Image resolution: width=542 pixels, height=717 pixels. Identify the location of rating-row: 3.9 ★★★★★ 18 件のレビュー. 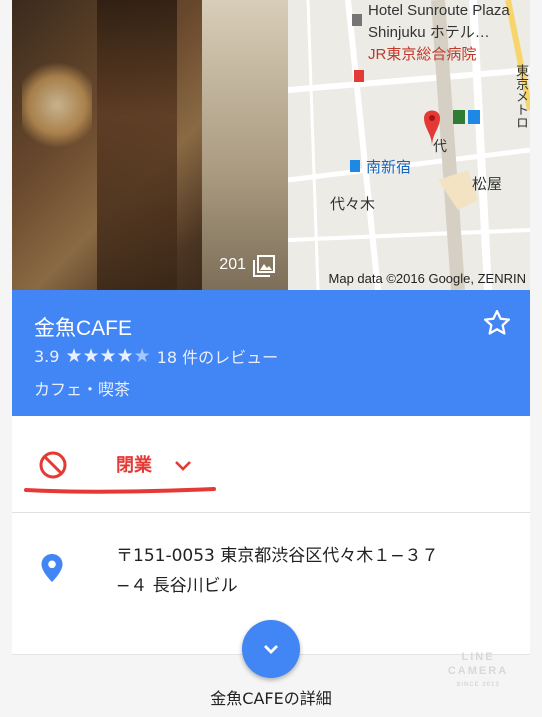
(156, 356).